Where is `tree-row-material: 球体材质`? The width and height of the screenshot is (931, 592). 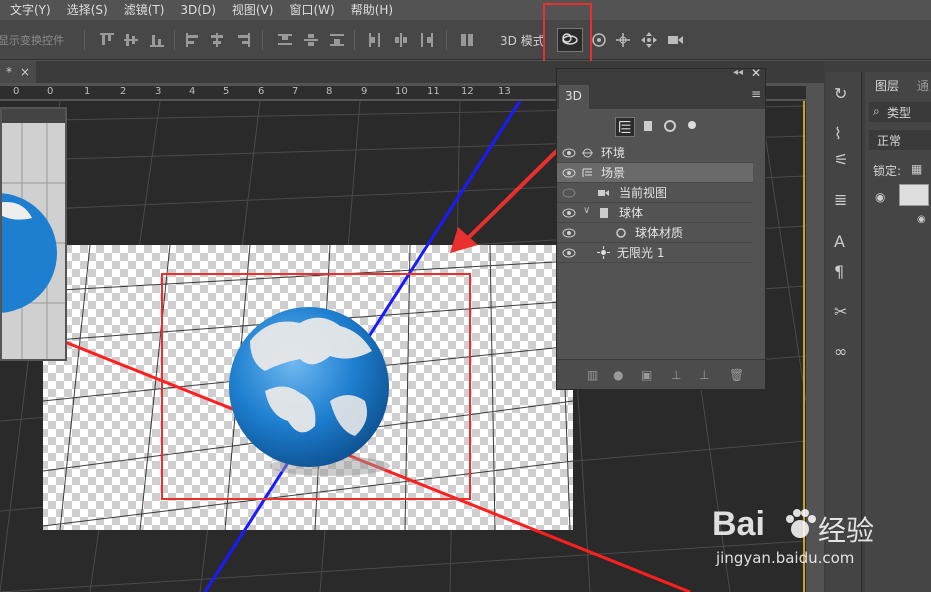 tree-row-material: 球体材质 is located at coordinates (655, 233).